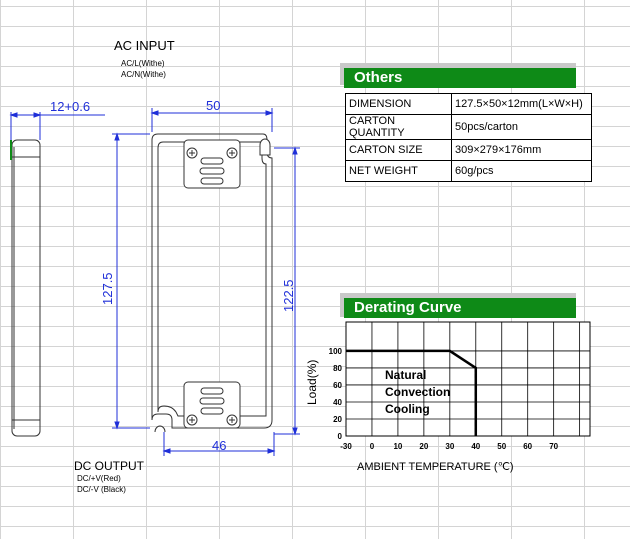 Image resolution: width=630 pixels, height=539 pixels. I want to click on chart-y-tick-label: 100, so click(336, 351).